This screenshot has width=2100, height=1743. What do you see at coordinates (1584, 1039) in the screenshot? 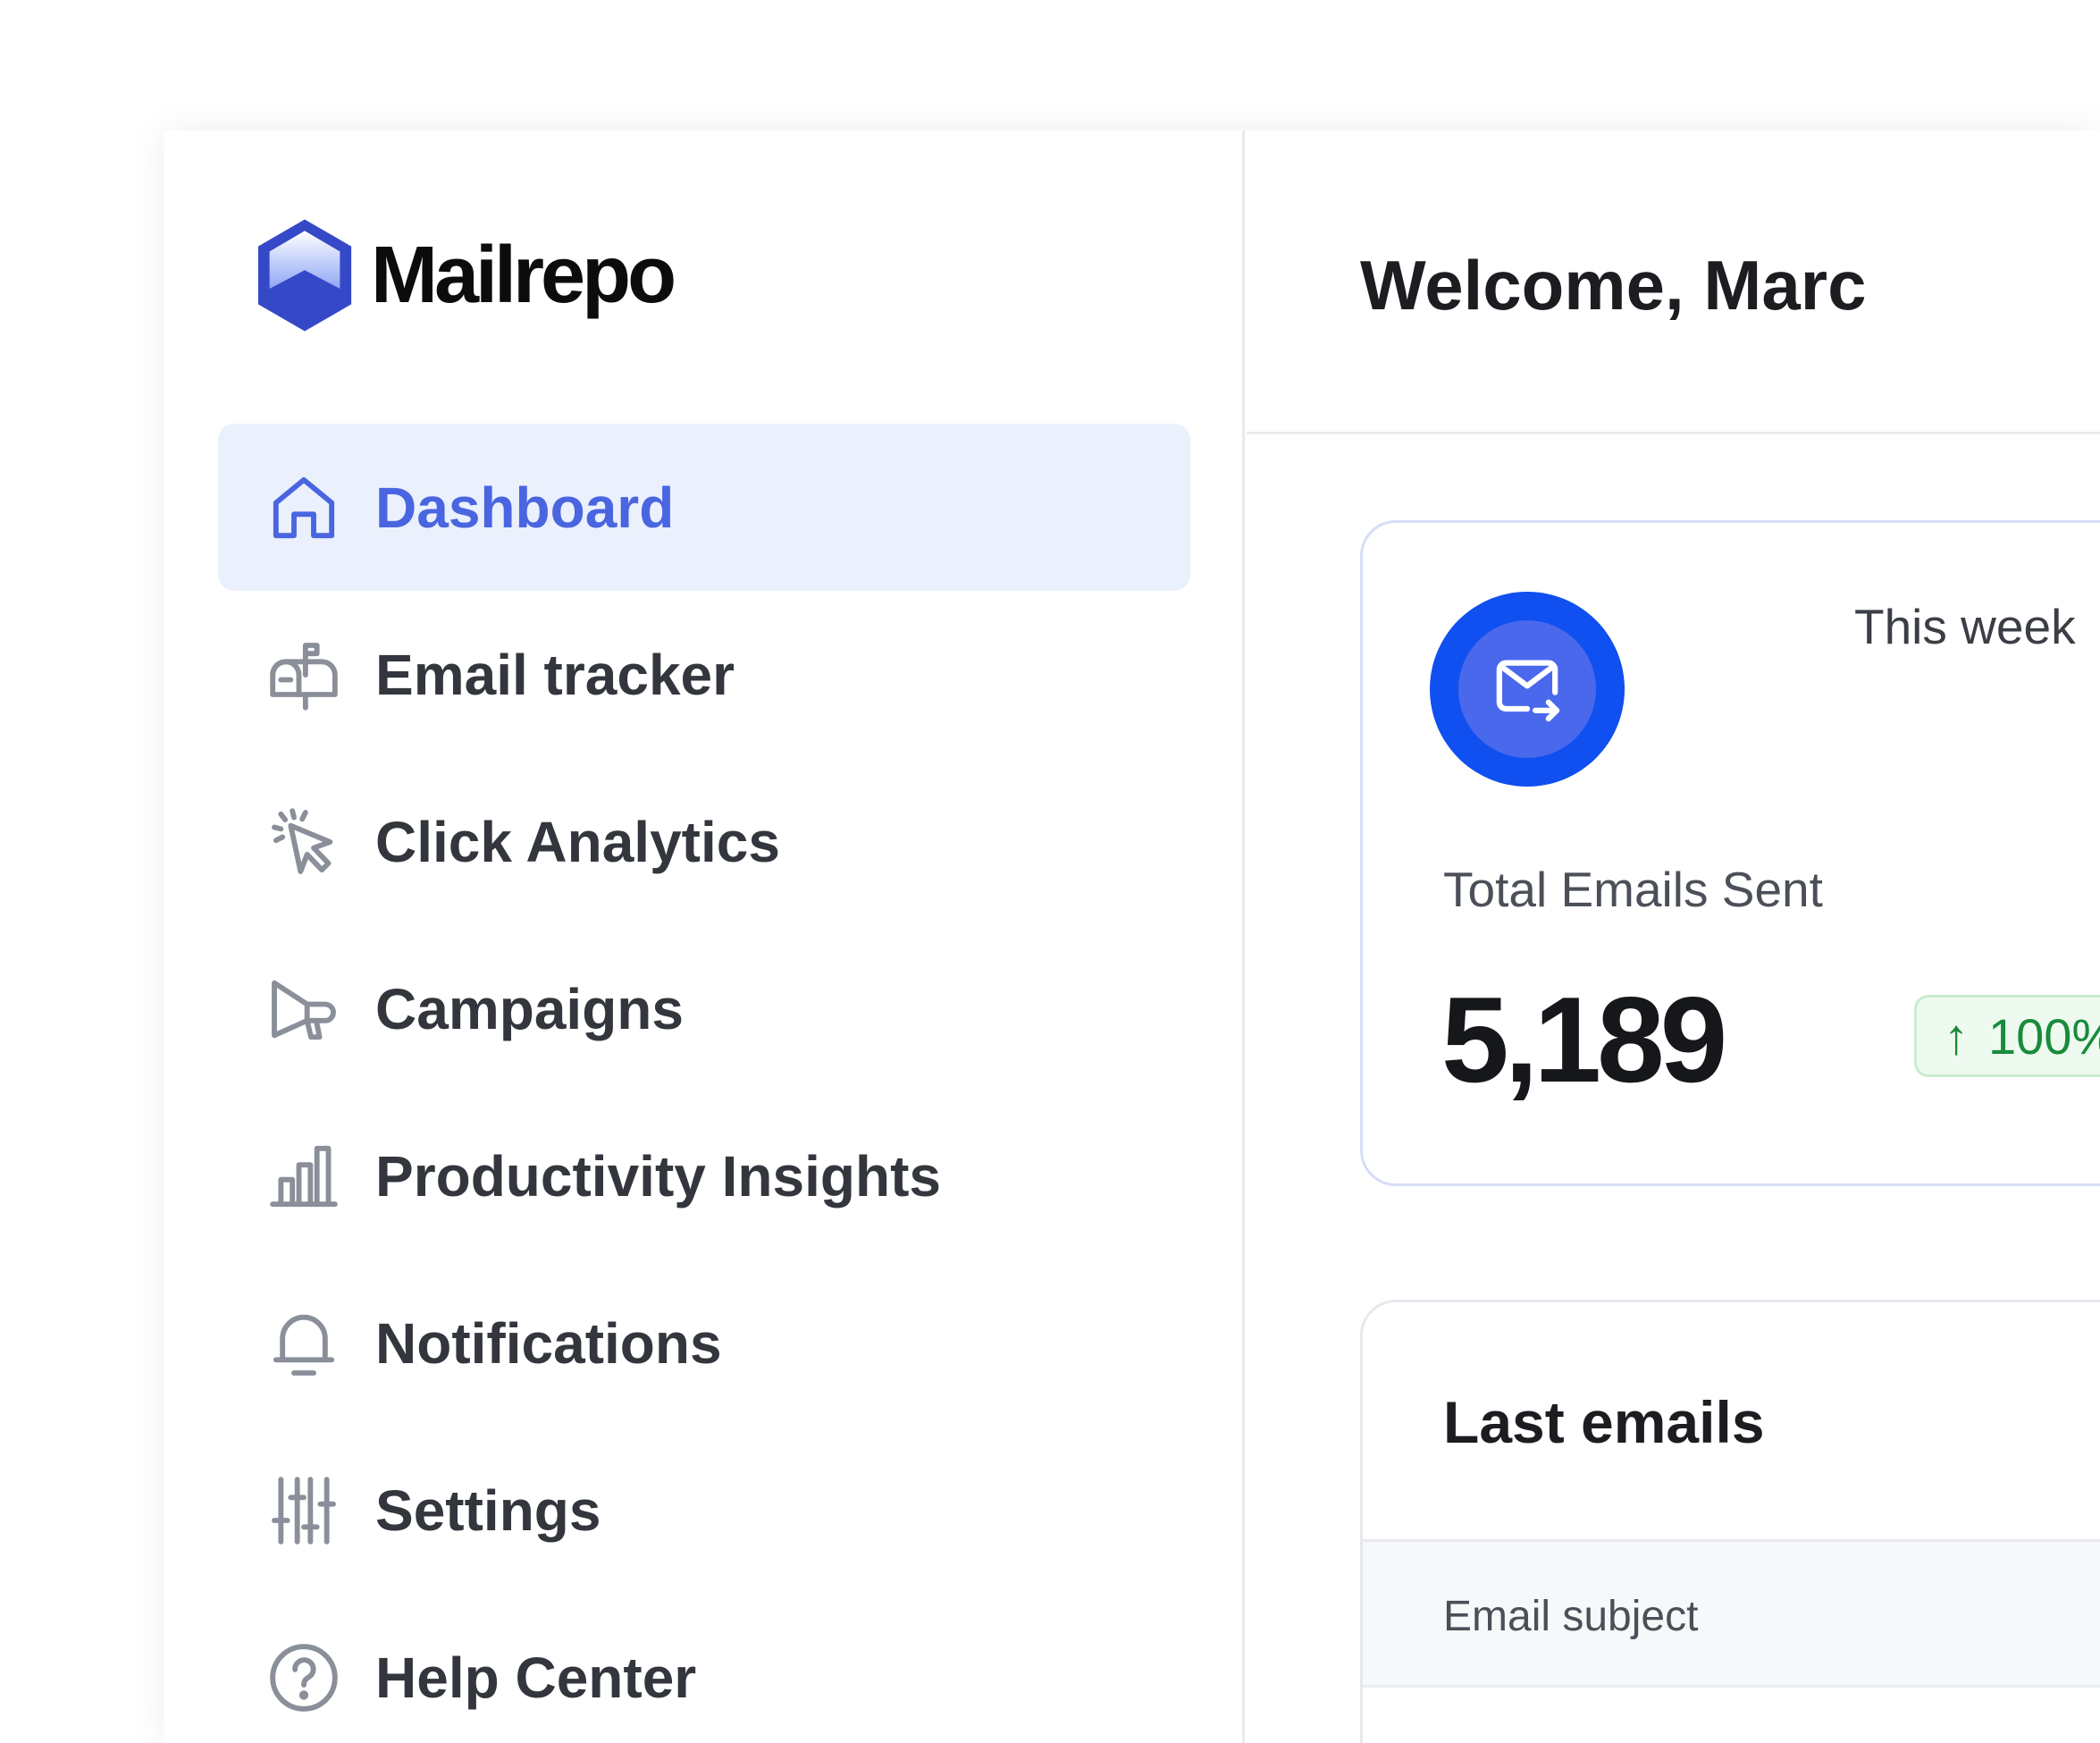
I see `stat-value: 5,189` at bounding box center [1584, 1039].